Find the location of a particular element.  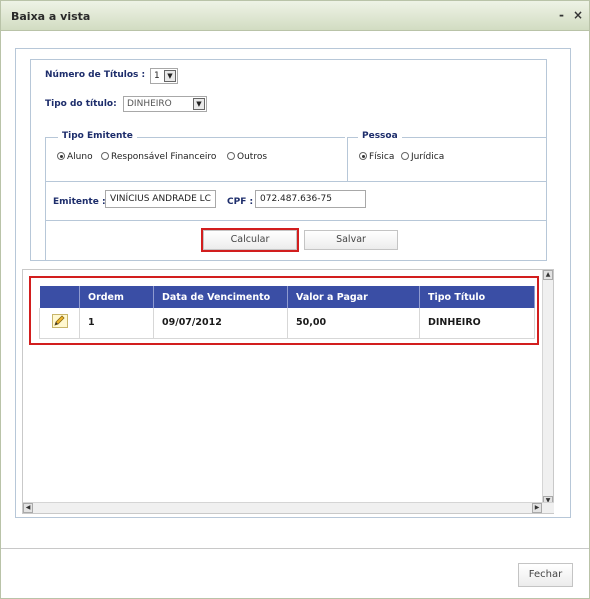

radio-fisica-label: Física is located at coordinates (382, 157).